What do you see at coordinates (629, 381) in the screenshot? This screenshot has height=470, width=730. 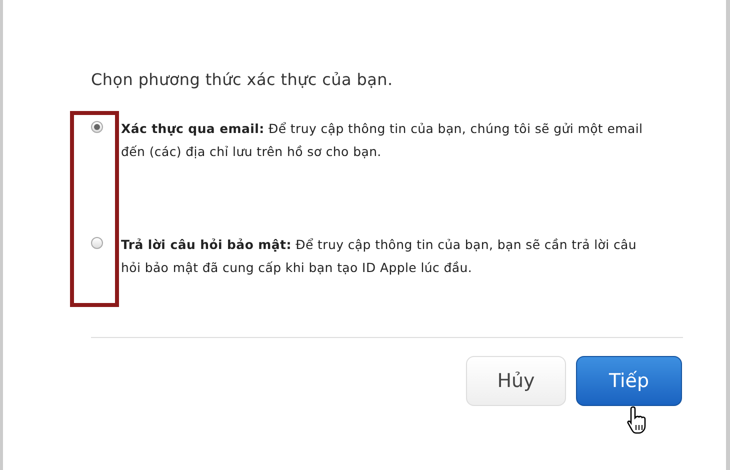 I see `next-button: Tiếp` at bounding box center [629, 381].